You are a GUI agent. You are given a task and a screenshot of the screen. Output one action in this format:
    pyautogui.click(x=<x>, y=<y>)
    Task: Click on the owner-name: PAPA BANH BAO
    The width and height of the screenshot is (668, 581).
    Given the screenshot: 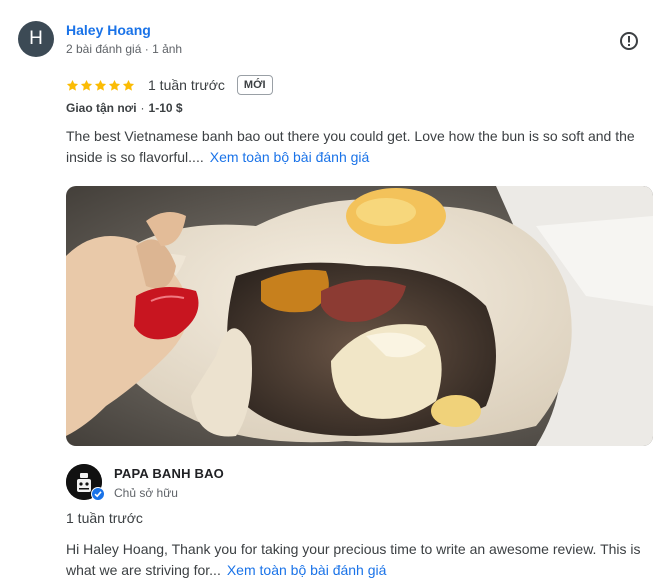 What is the action you would take?
    pyautogui.click(x=169, y=473)
    